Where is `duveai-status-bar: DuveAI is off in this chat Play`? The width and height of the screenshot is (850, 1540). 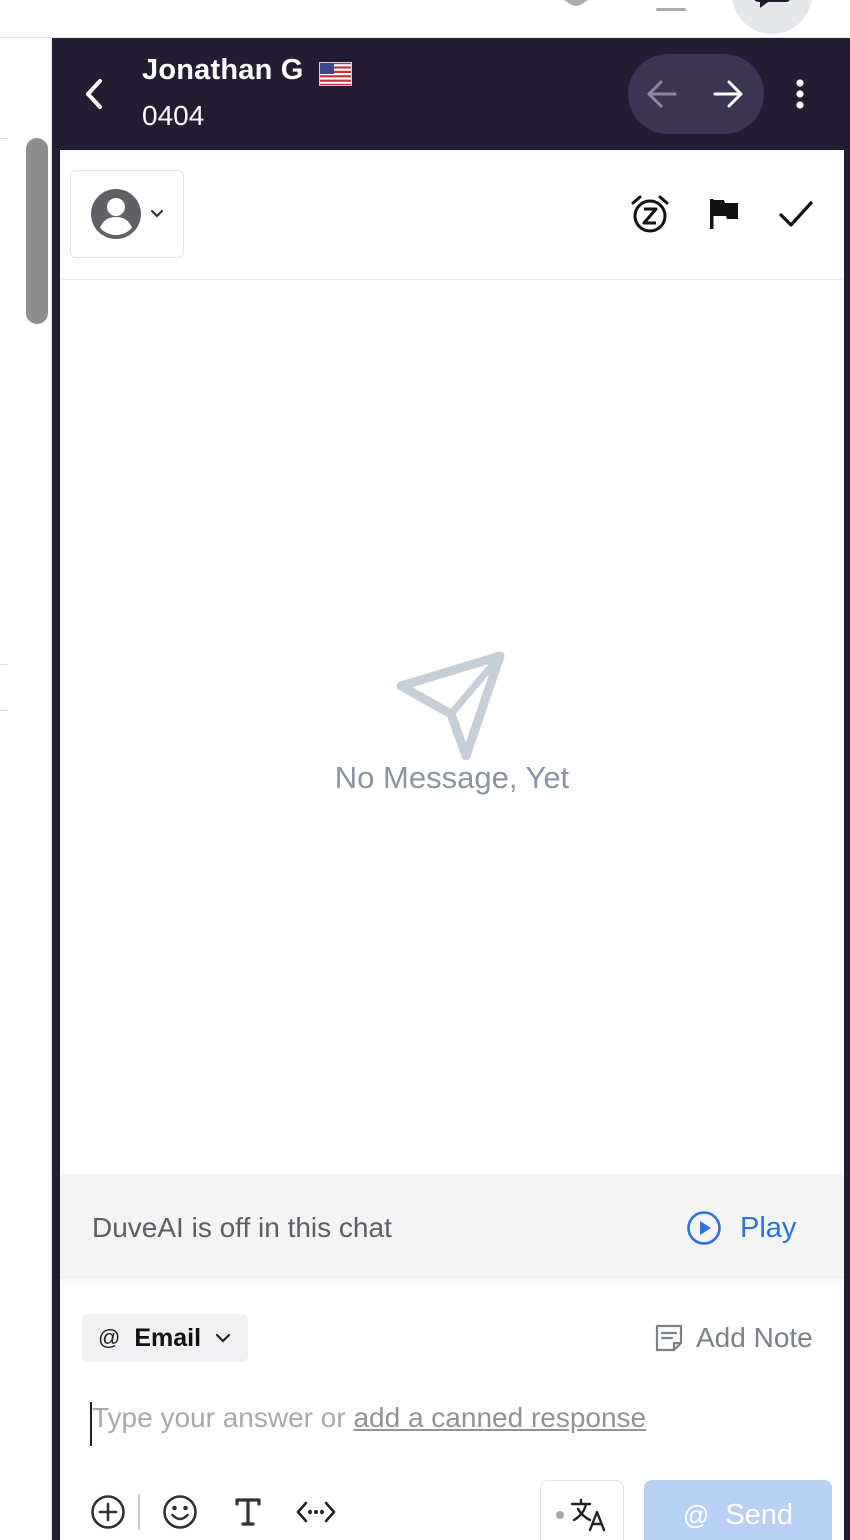
duveai-status-bar: DuveAI is off in this chat Play is located at coordinates (452, 1226).